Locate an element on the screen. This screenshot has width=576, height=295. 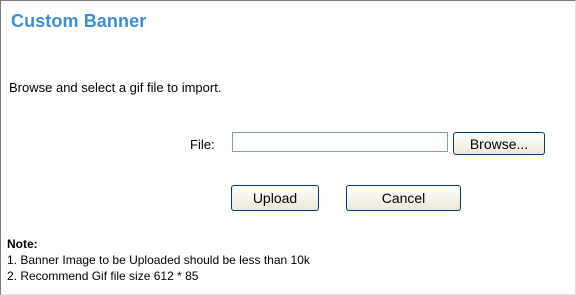
note-line-2: 2. Recommend Gif file size 612 * 85 is located at coordinates (103, 276).